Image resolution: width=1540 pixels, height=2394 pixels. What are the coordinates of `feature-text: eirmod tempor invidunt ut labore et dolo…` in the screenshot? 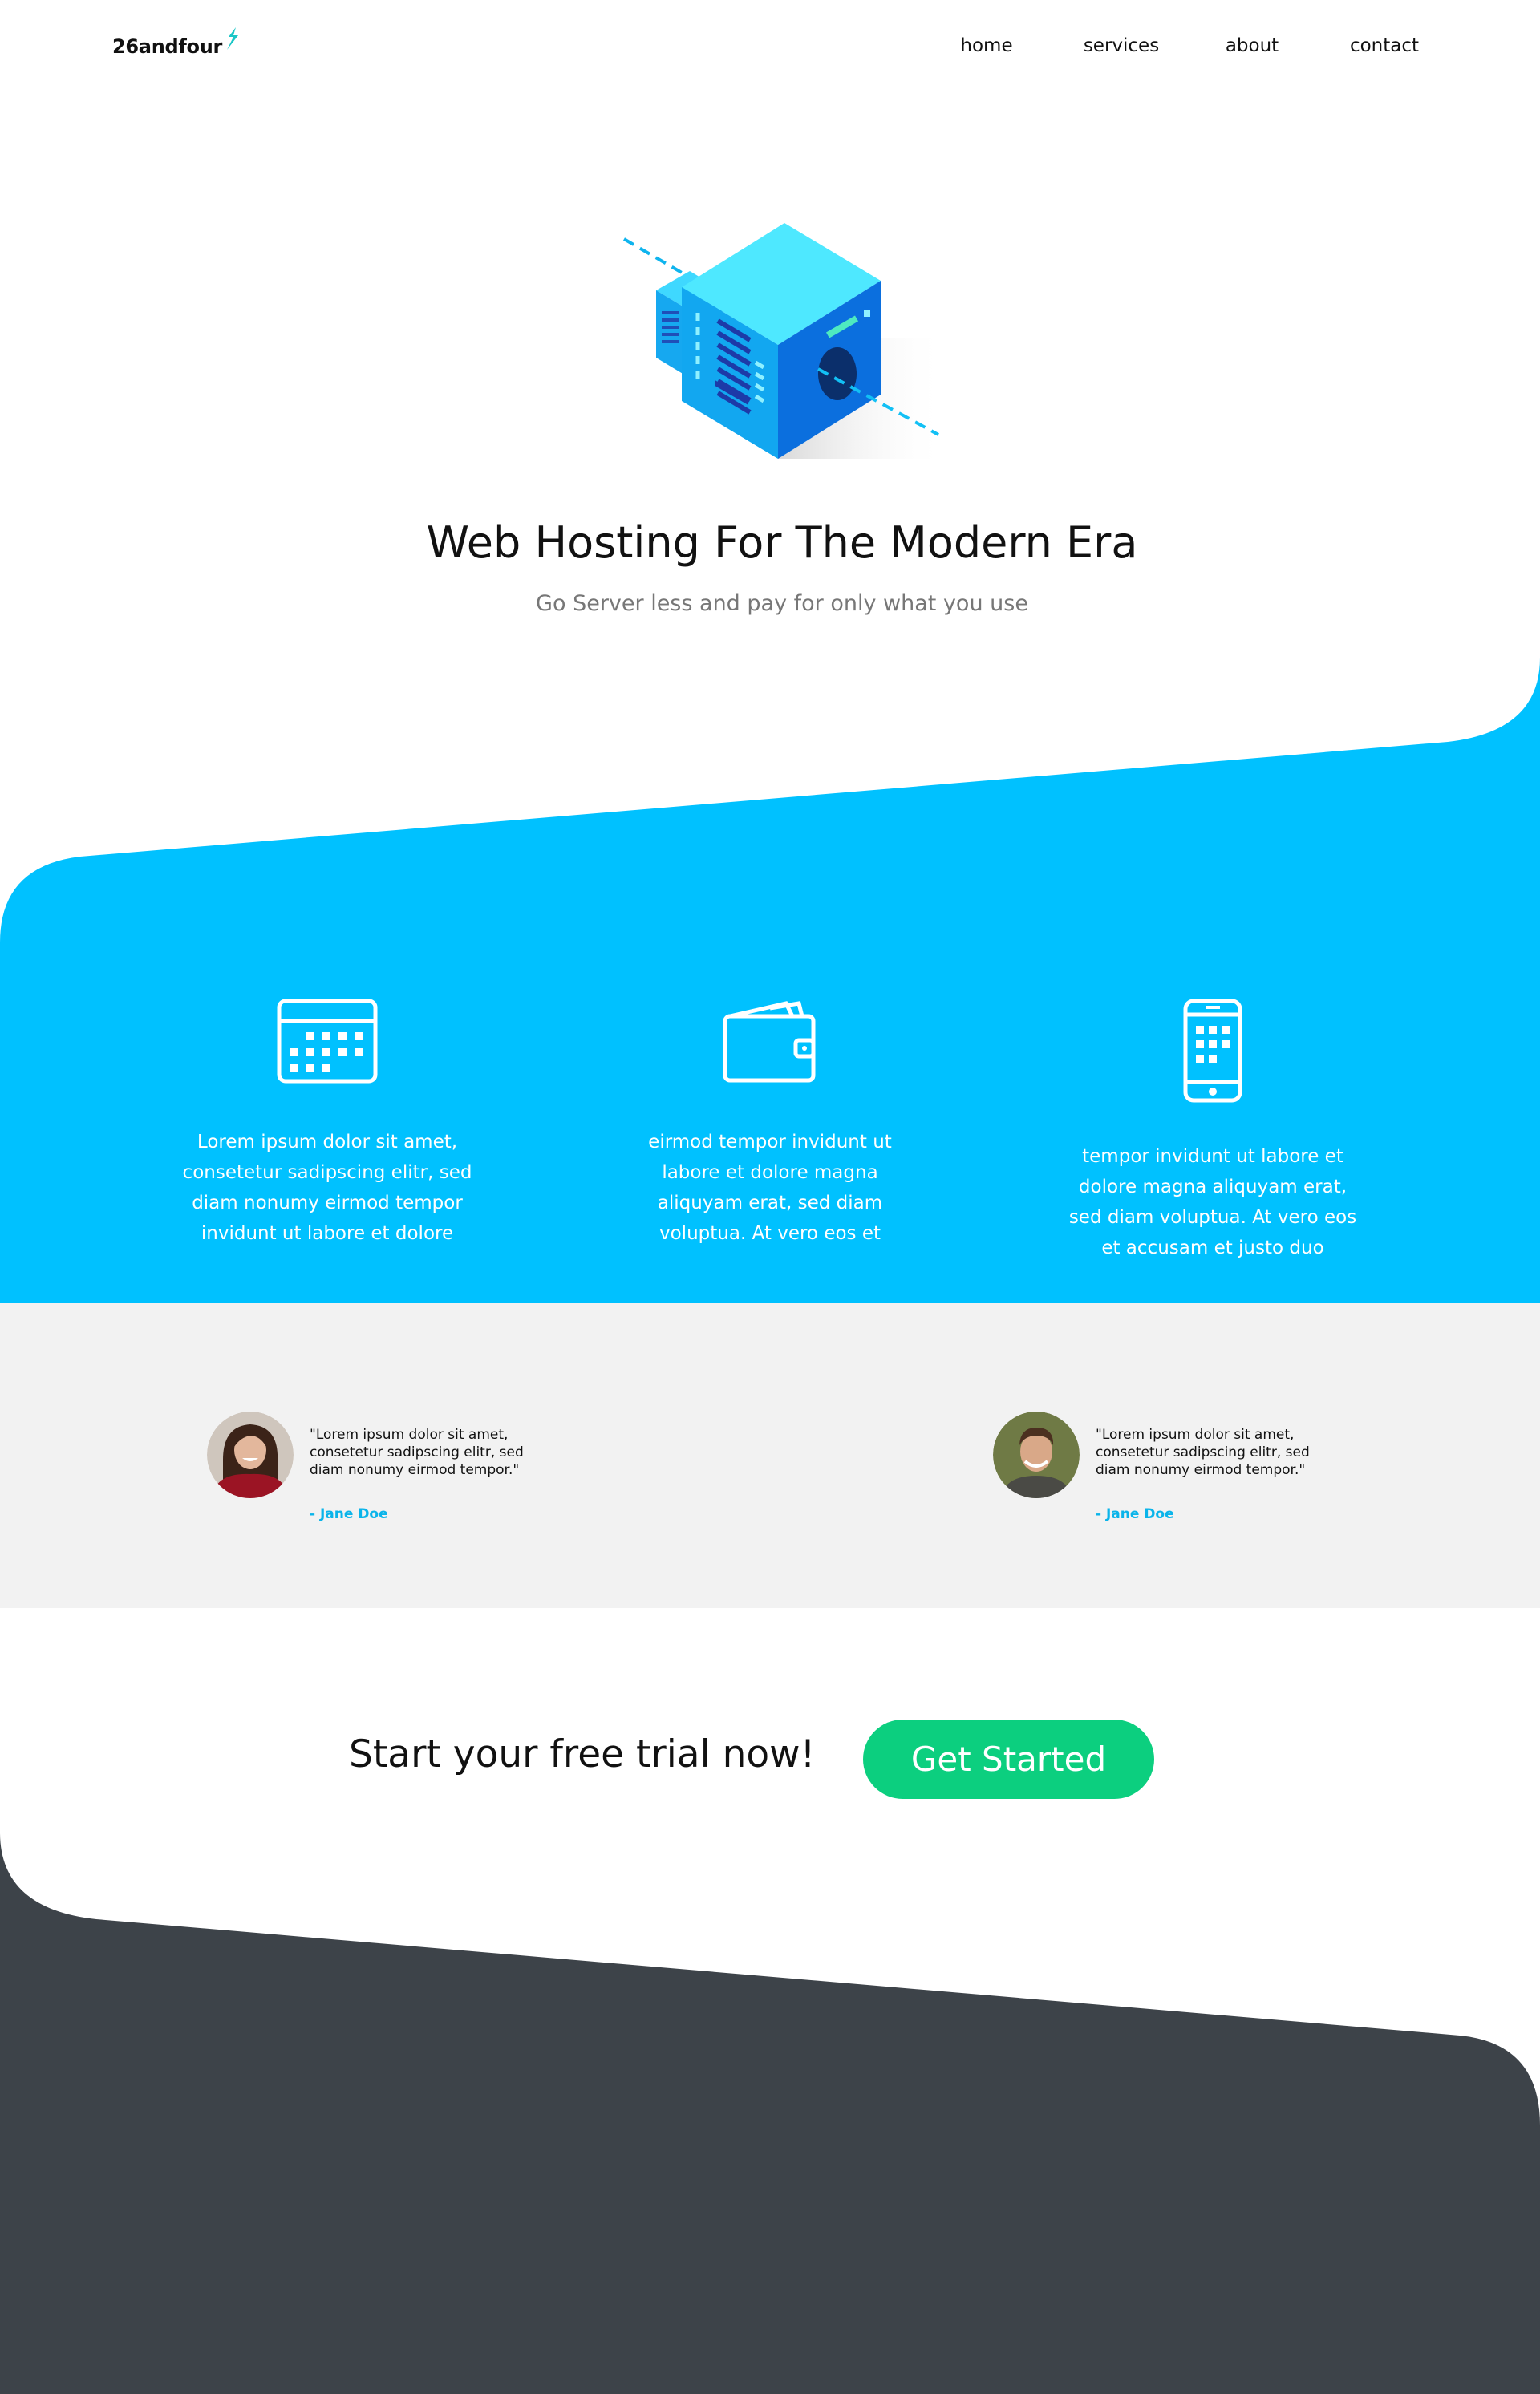 It's located at (770, 1188).